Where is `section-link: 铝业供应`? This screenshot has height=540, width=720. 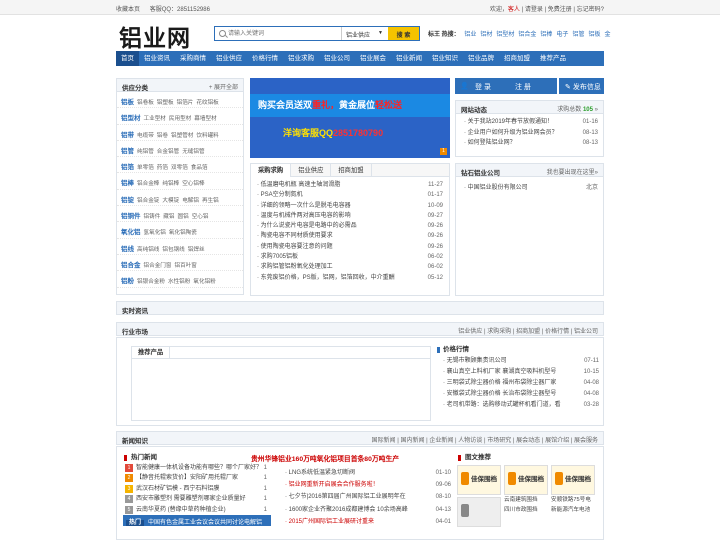
section-link: 铝业供应 is located at coordinates (470, 332).